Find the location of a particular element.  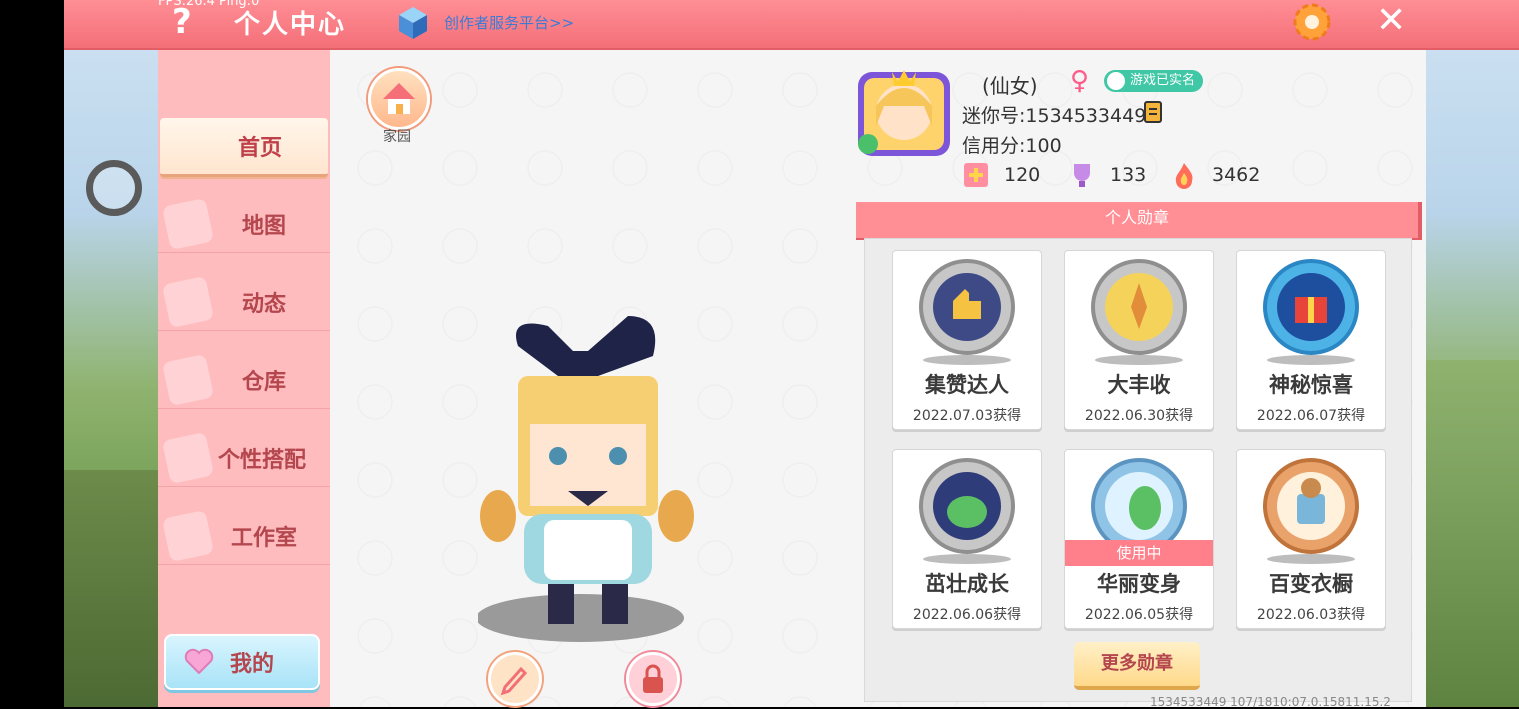

gift-medal-icon is located at coordinates (1311, 307).